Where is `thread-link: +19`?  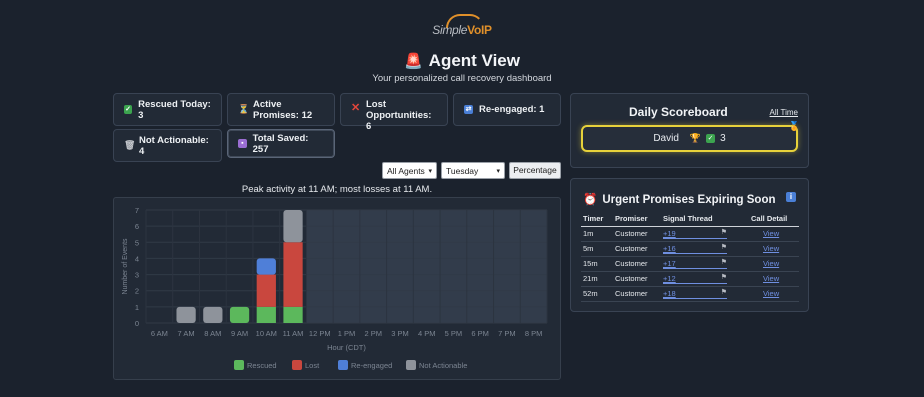 thread-link: +19 is located at coordinates (669, 233).